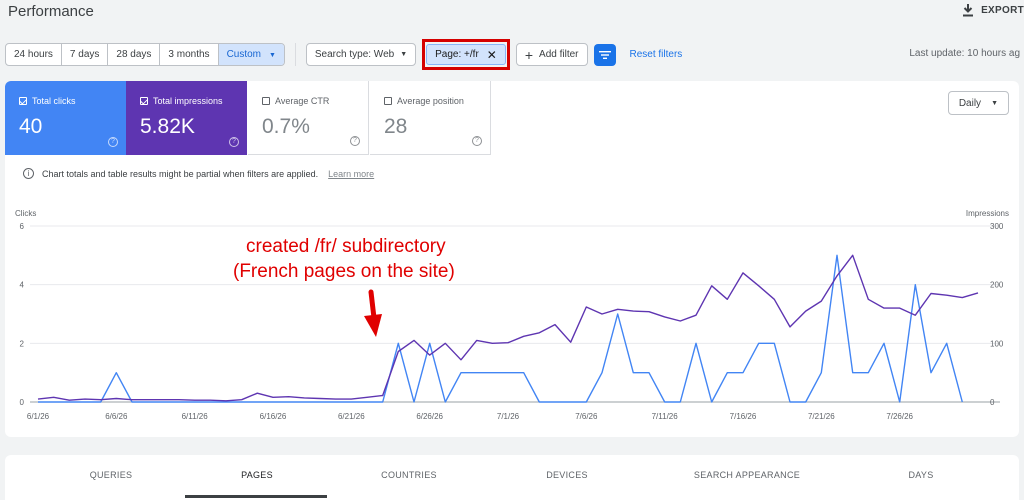 The height and width of the screenshot is (500, 1024). What do you see at coordinates (987, 213) in the screenshot?
I see `y-right-axis-label: Impressions` at bounding box center [987, 213].